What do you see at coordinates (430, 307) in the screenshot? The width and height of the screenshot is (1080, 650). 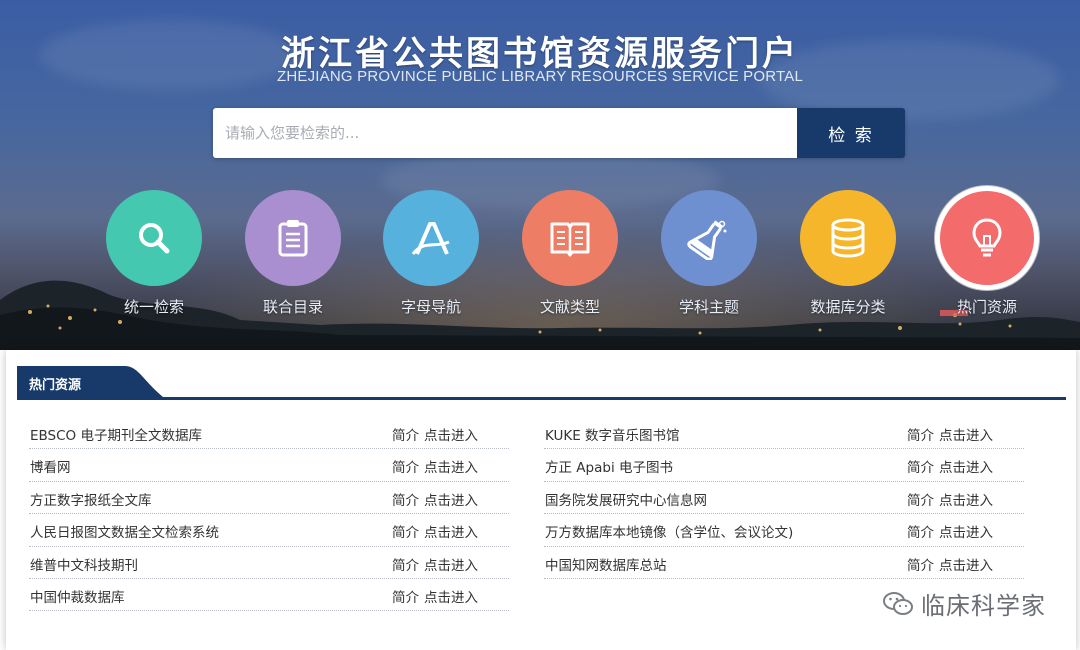 I see `nav-label: 字母导航` at bounding box center [430, 307].